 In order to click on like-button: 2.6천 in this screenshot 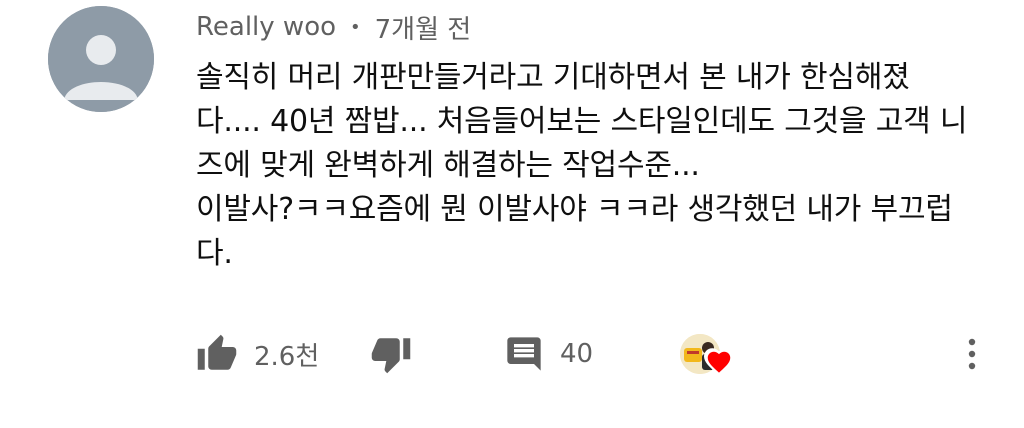, I will do `click(257, 354)`.